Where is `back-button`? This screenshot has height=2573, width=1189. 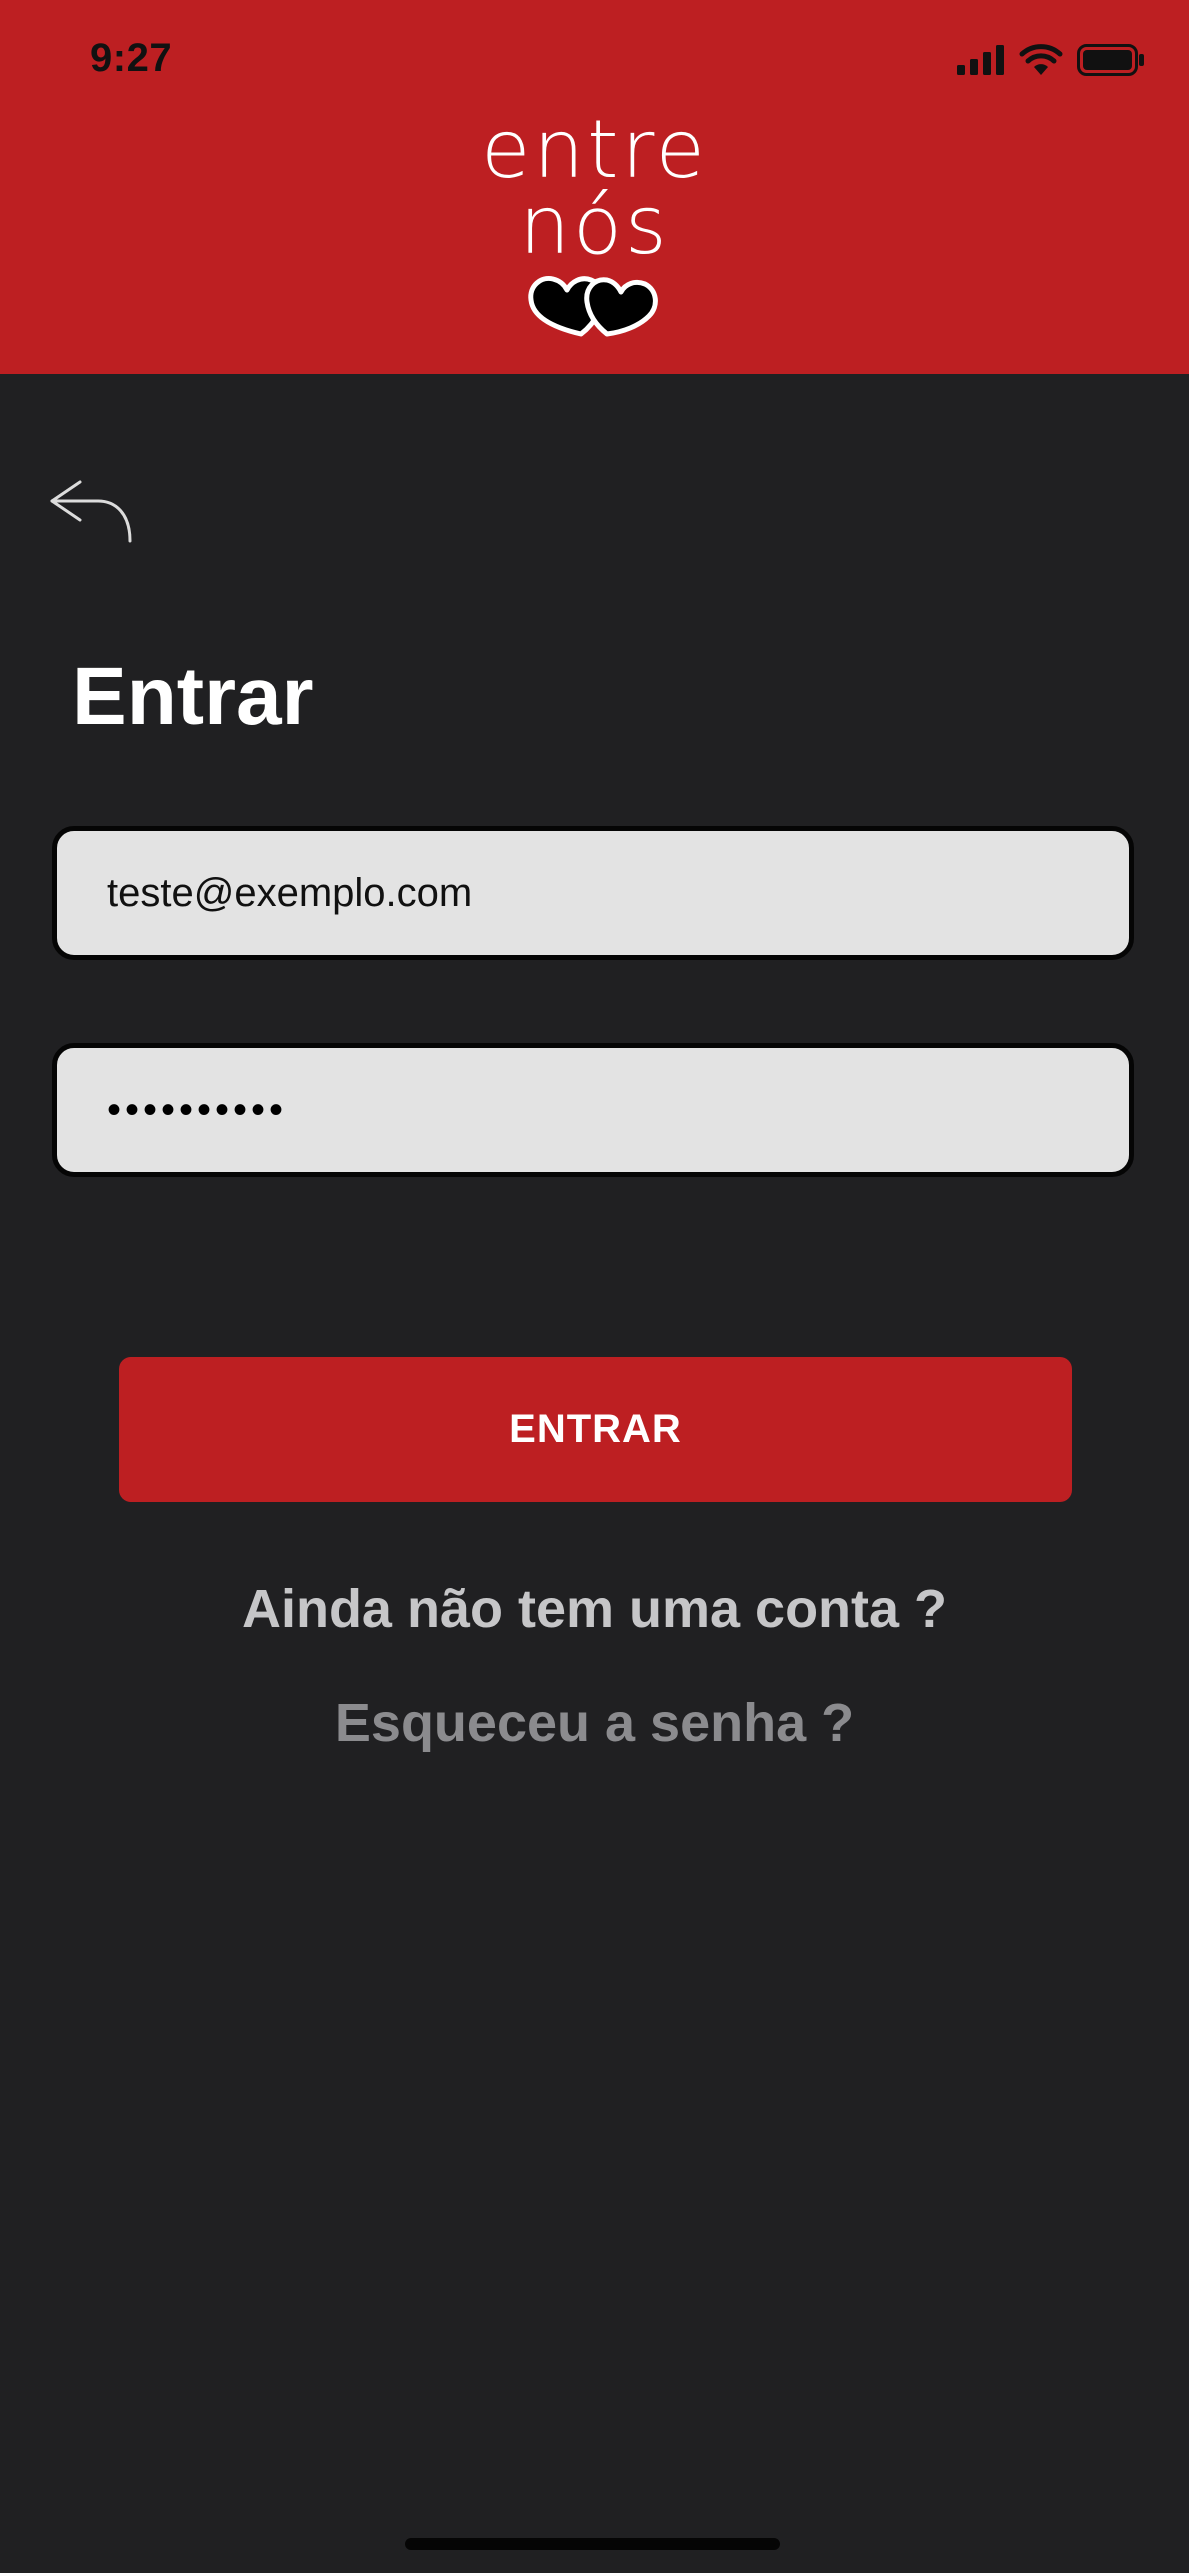 back-button is located at coordinates (91, 511).